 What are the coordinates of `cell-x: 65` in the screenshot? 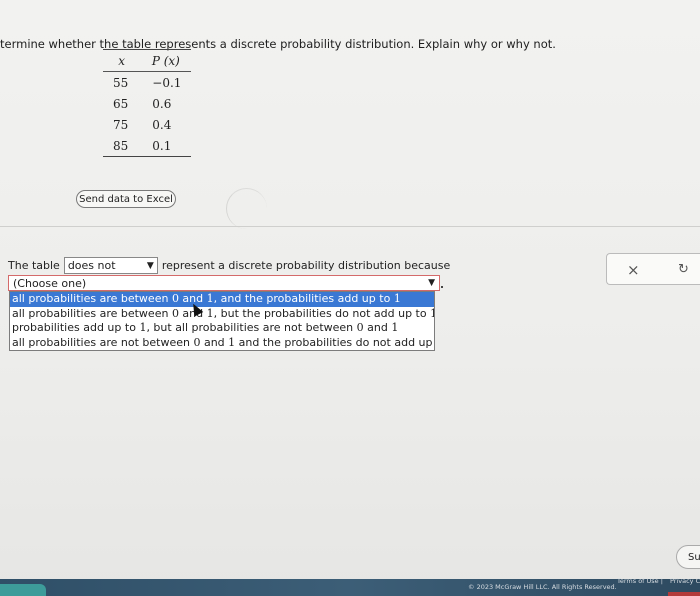 It's located at (121, 103).